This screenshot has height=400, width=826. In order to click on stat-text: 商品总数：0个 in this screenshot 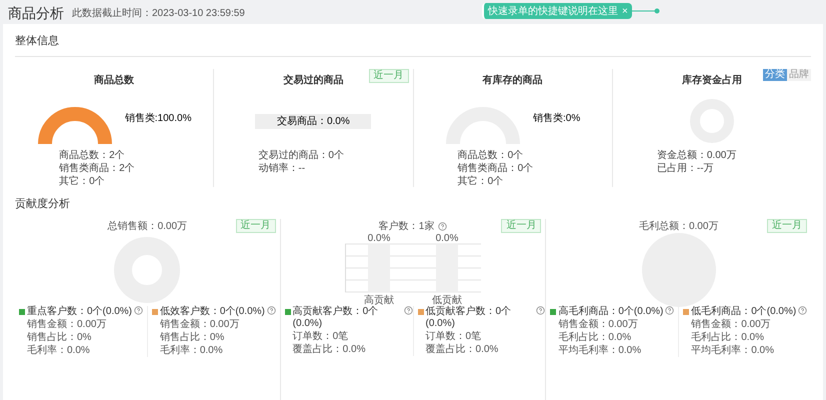, I will do `click(491, 156)`.